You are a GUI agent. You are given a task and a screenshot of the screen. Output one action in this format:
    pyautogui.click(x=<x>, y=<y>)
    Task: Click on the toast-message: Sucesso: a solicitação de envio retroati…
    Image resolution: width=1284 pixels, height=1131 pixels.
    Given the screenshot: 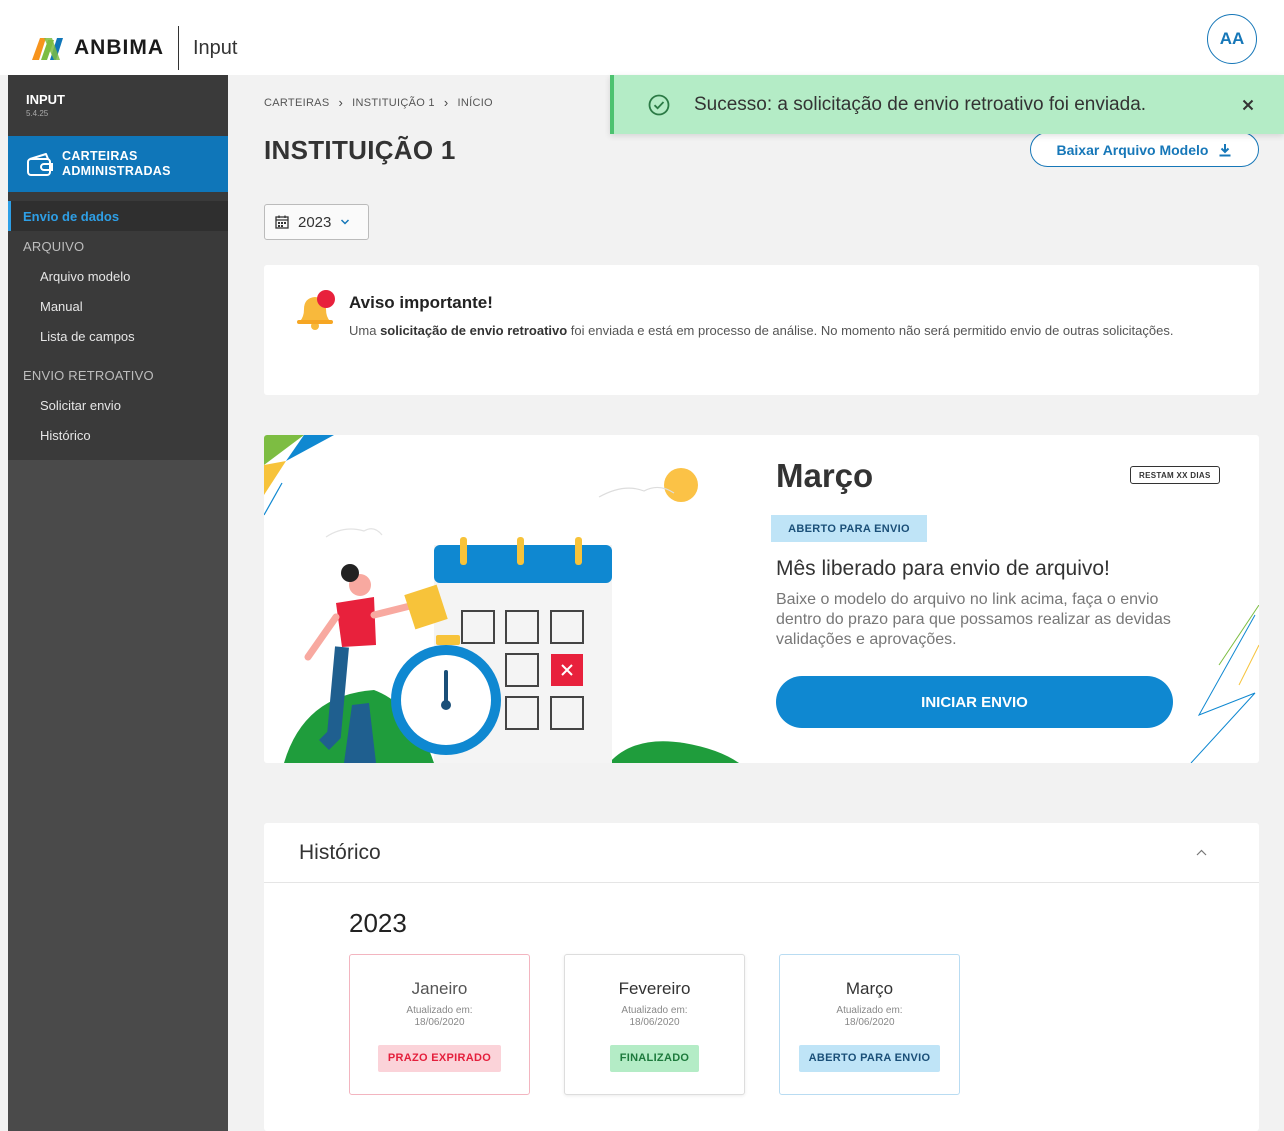 What is the action you would take?
    pyautogui.click(x=920, y=104)
    